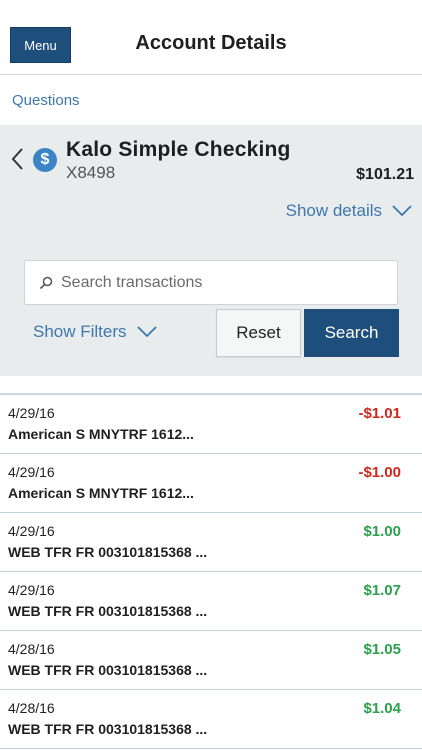  I want to click on back-chevron-icon, so click(17, 159).